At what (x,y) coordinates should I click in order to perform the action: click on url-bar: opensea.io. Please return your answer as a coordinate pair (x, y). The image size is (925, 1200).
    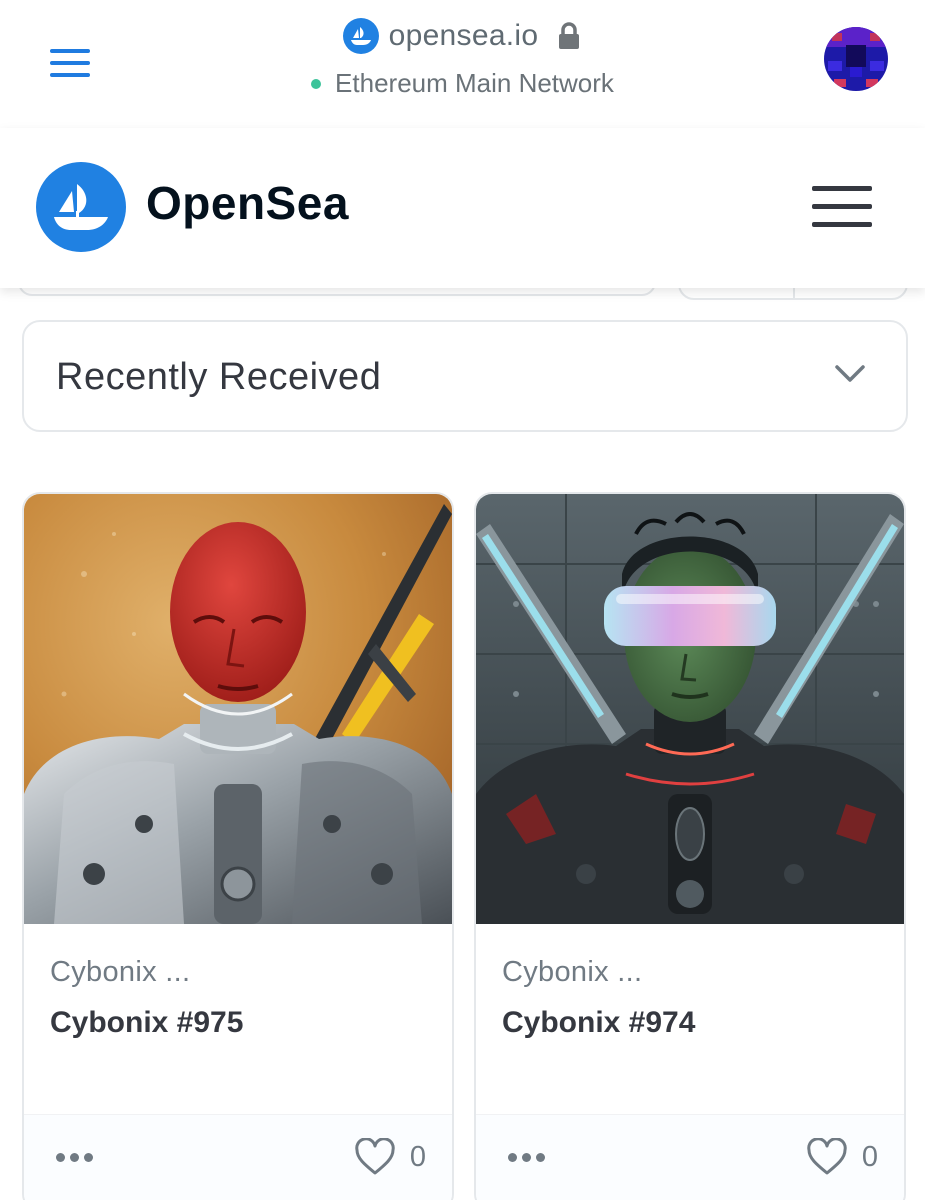
    Looking at the image, I should click on (462, 40).